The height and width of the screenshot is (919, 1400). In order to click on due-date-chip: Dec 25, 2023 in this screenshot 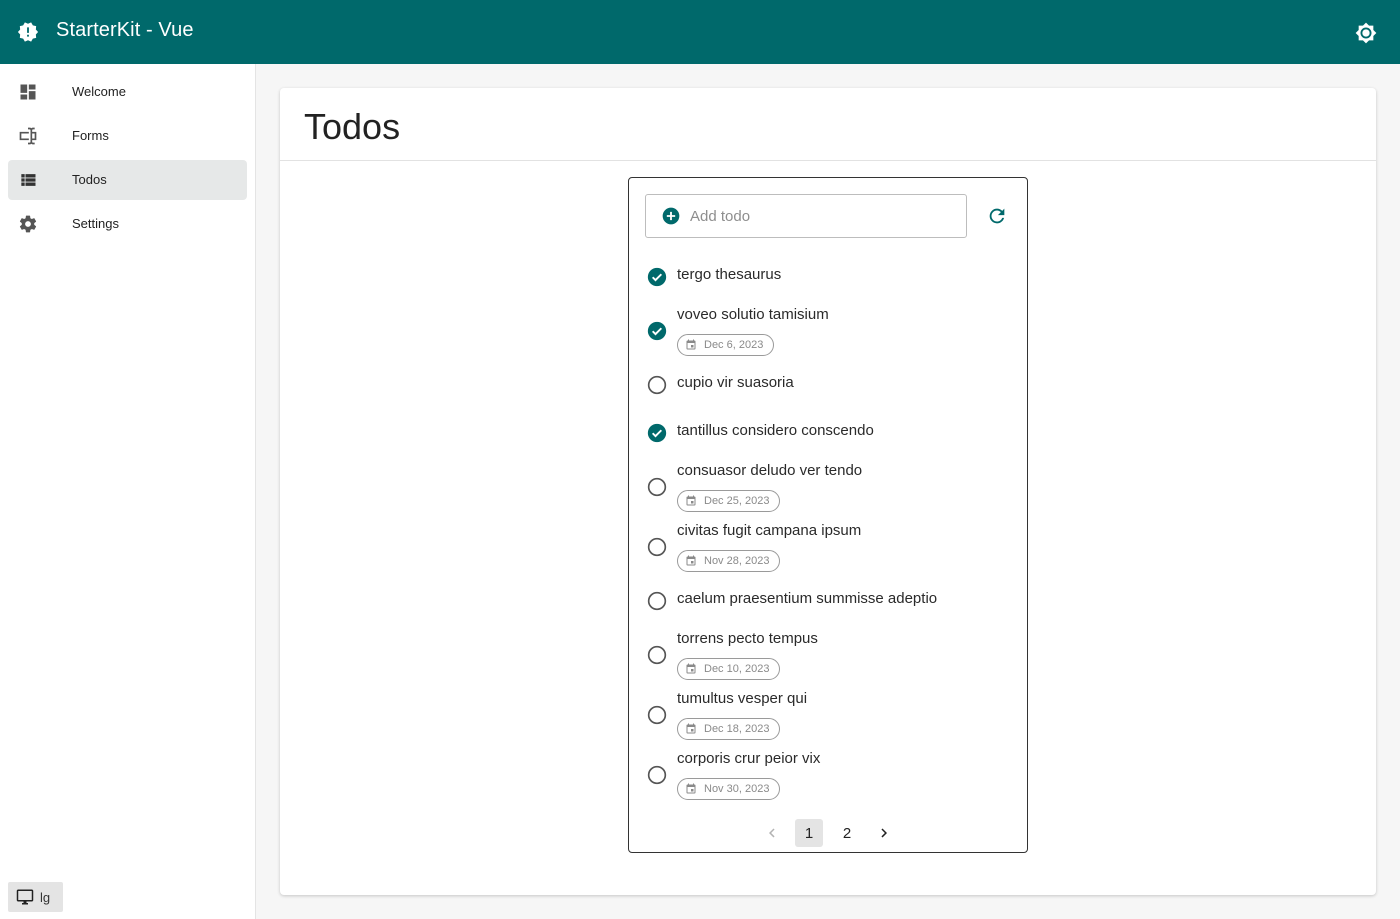, I will do `click(729, 501)`.